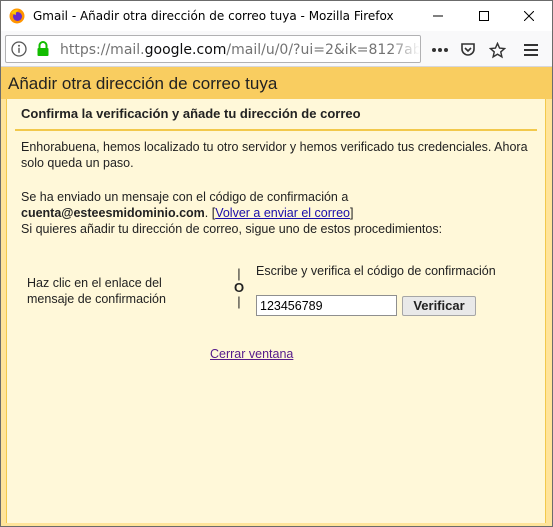  I want to click on close-icon, so click(529, 16).